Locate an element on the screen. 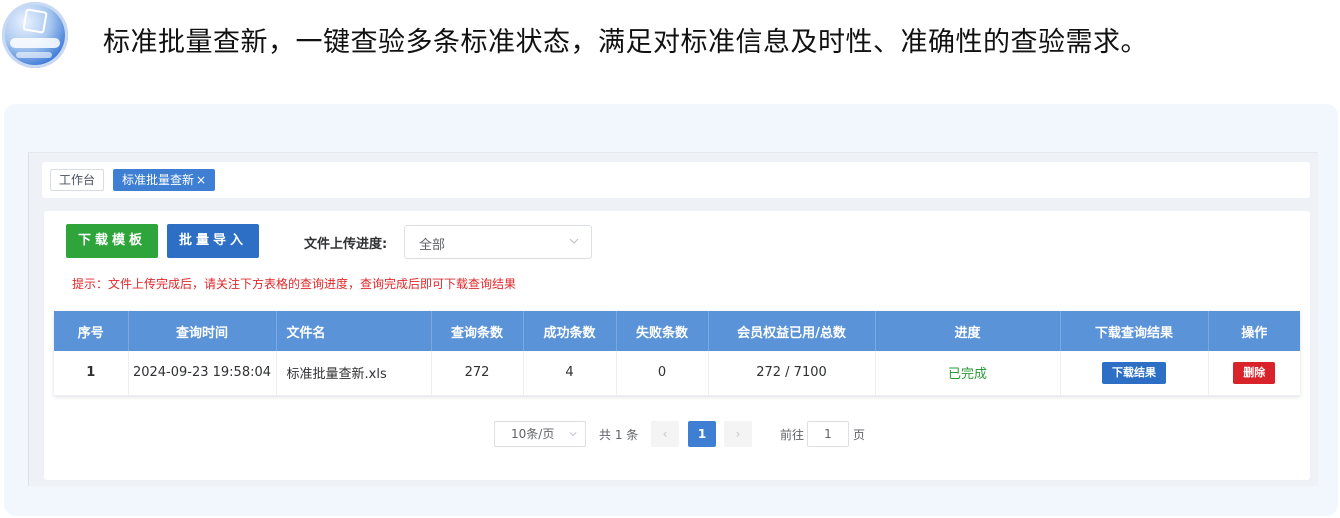 The image size is (1340, 518). goto-page-input: 1 is located at coordinates (828, 434).